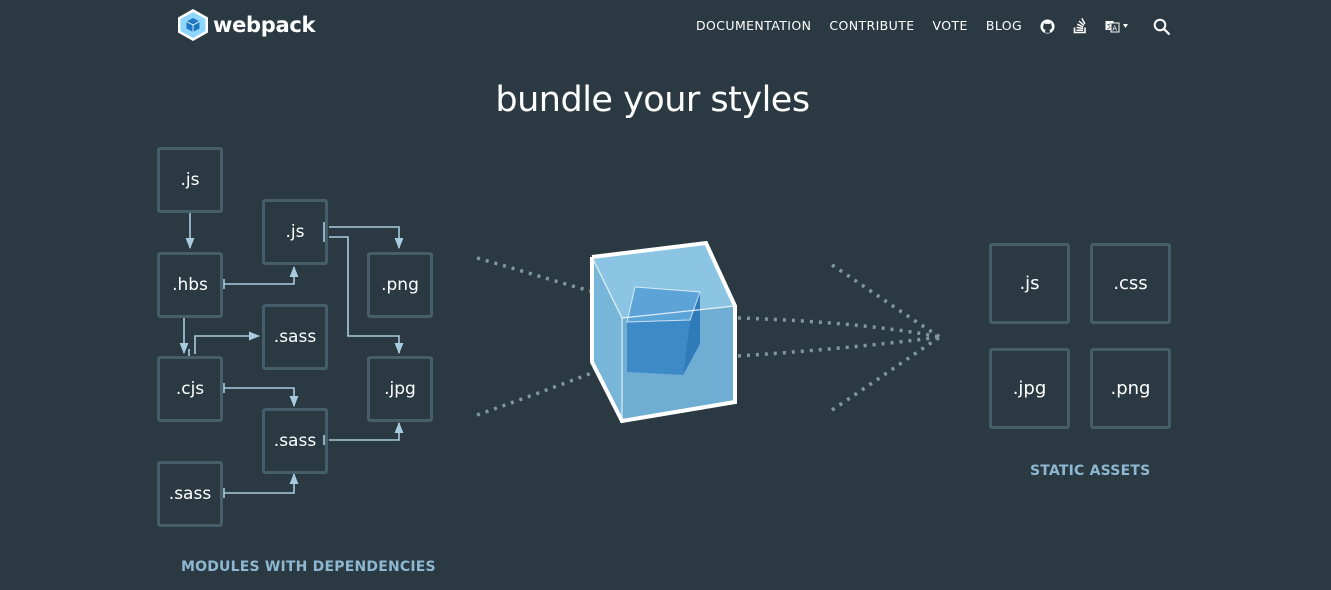  Describe the element at coordinates (227, 342) in the screenshot. I see `edge-cjs-sass` at that location.